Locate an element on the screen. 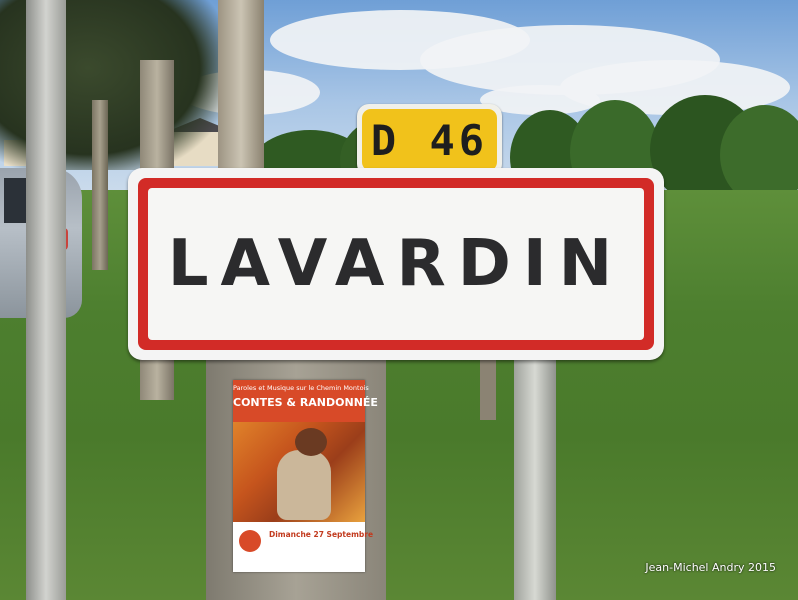  town-name: LAVARDIN is located at coordinates (396, 264).